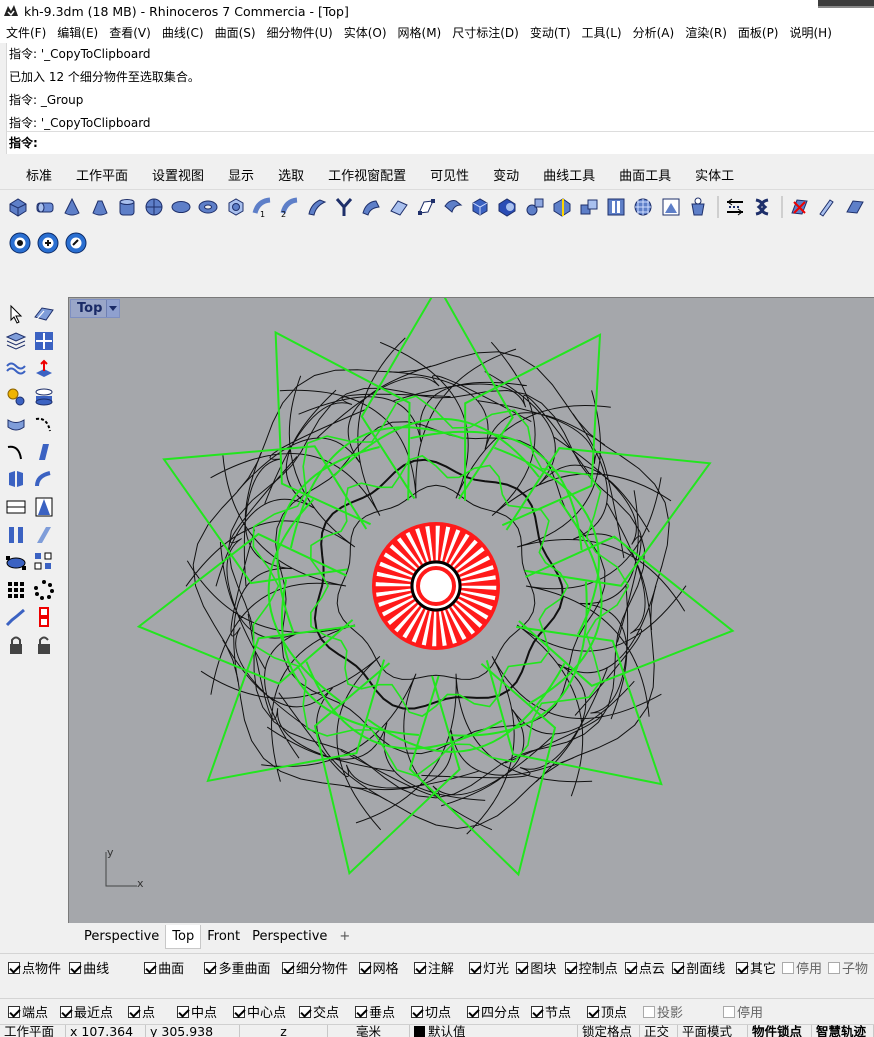  Describe the element at coordinates (91, 1011) in the screenshot. I see `osnap-checkbox: 最近点` at that location.